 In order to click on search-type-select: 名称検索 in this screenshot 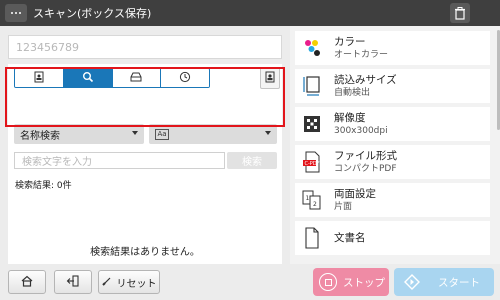, I will do `click(79, 134)`.